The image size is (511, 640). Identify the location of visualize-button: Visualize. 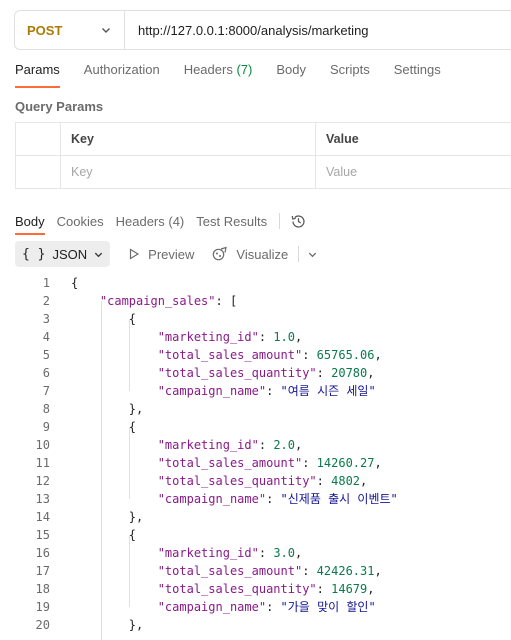
(250, 254).